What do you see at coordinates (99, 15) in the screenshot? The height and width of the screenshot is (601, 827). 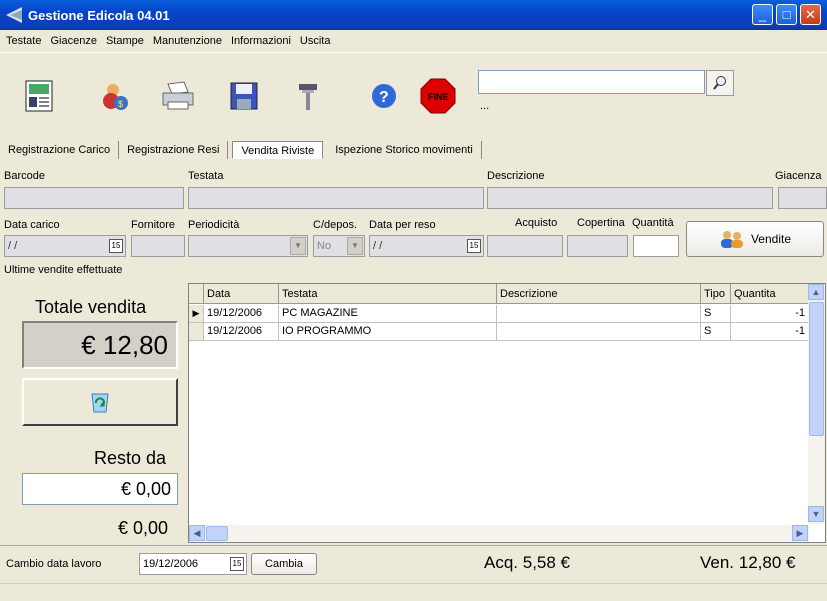 I see `window-title: Gestione Edicola 04.01` at bounding box center [99, 15].